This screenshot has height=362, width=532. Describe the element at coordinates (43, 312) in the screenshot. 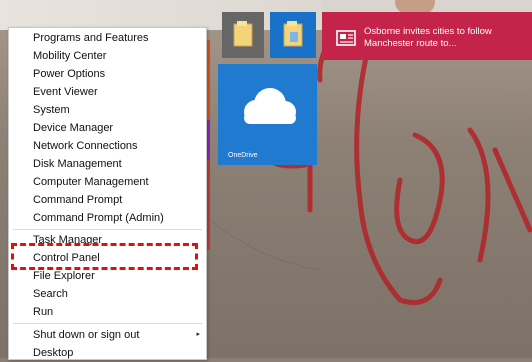

I see `menu-item-run: Run` at that location.